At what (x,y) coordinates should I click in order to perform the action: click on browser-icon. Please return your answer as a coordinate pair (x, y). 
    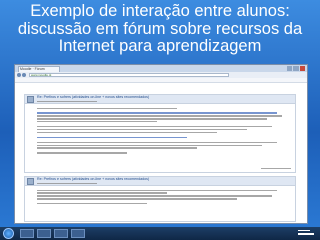
    Looking at the image, I should click on (44, 233).